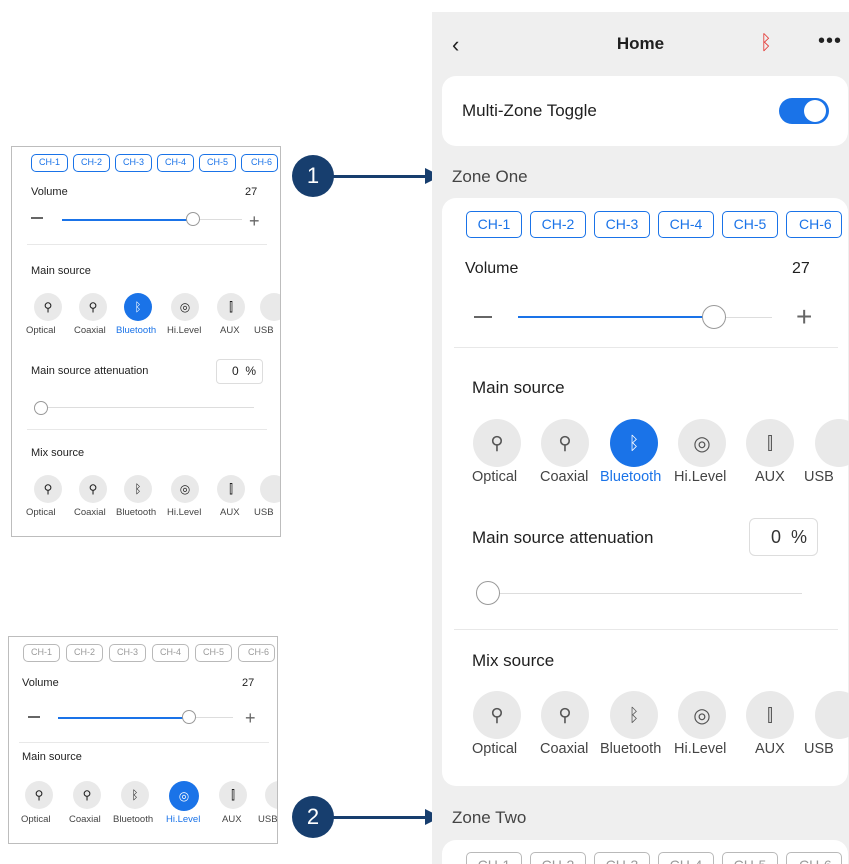 Image resolution: width=849 pixels, height=864 pixels. What do you see at coordinates (702, 715) in the screenshot?
I see `mix-hilevel-icon: ◎` at bounding box center [702, 715].